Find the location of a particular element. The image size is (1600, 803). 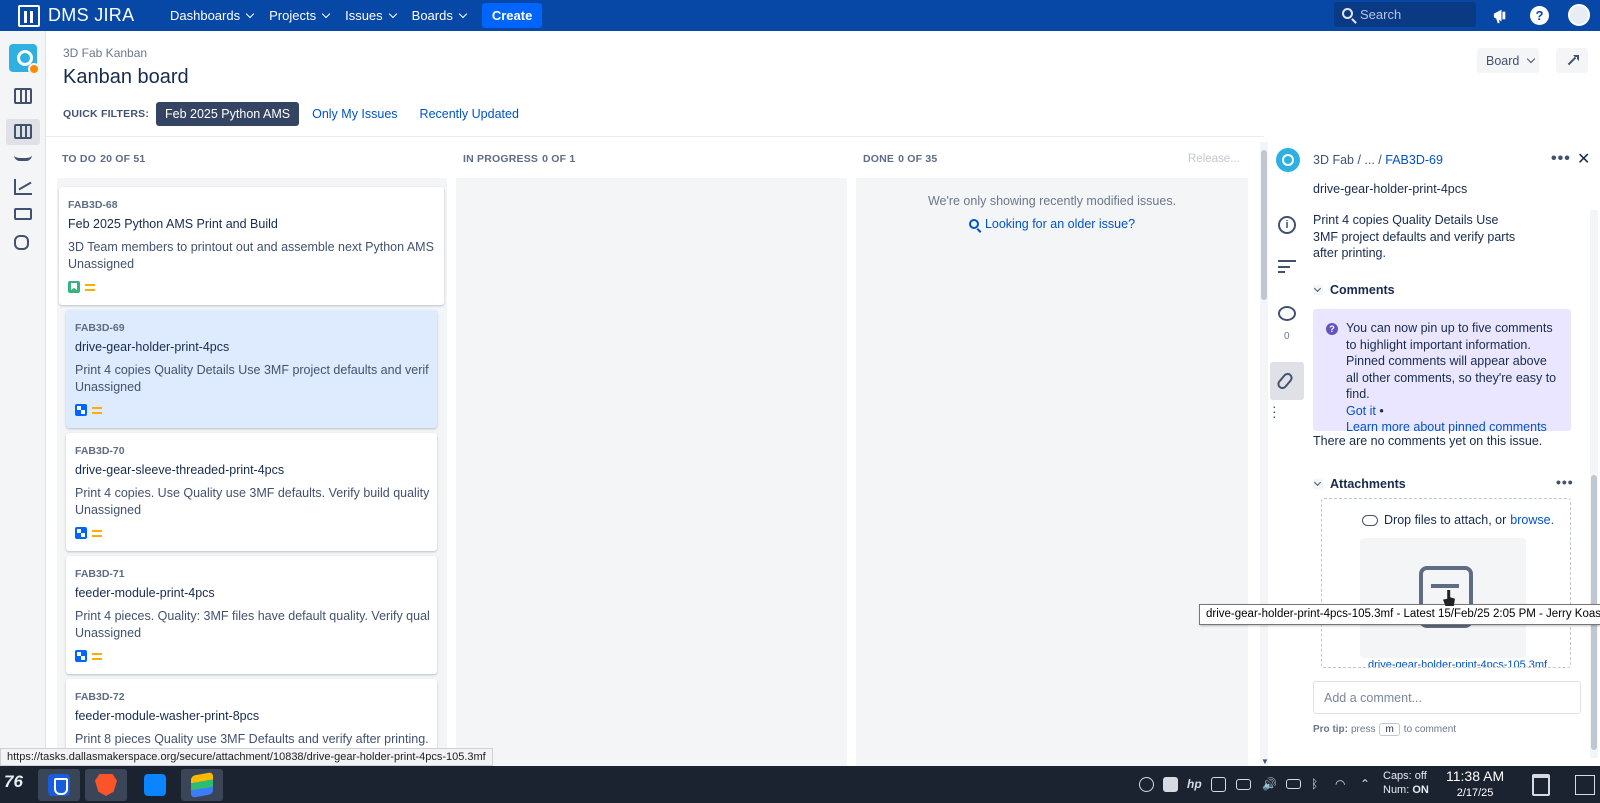

comment-icon is located at coordinates (1287, 313).